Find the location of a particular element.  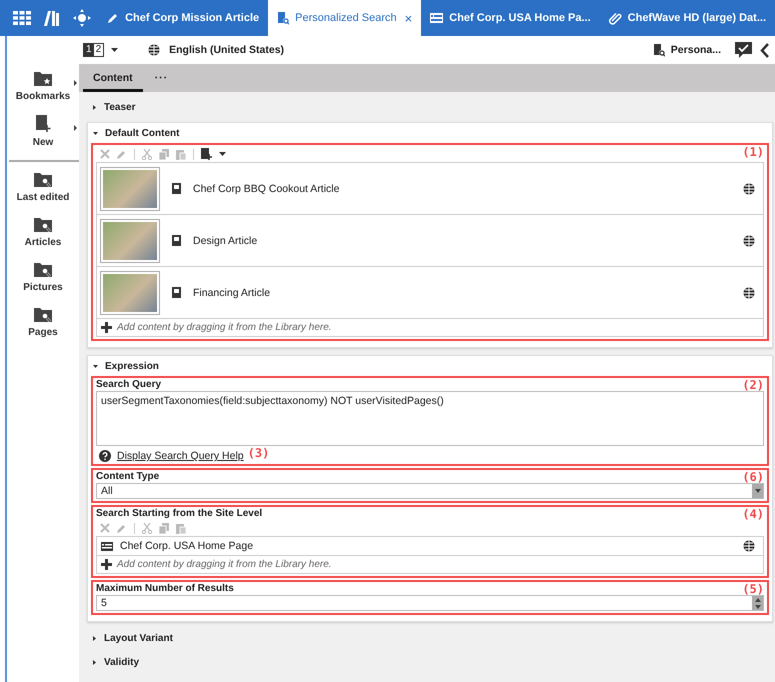

linked-content-row: Design Article is located at coordinates (430, 241).